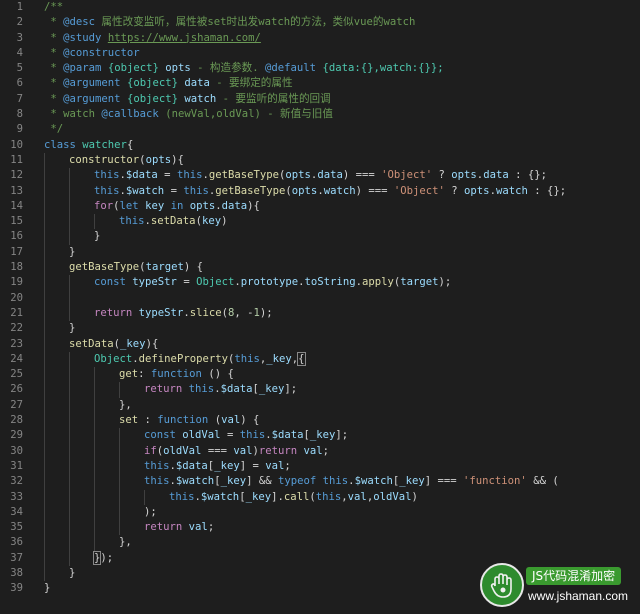 This screenshot has width=640, height=614. Describe the element at coordinates (320, 359) in the screenshot. I see `code-line: 24 Object.defineProperty(this,_key,{` at that location.